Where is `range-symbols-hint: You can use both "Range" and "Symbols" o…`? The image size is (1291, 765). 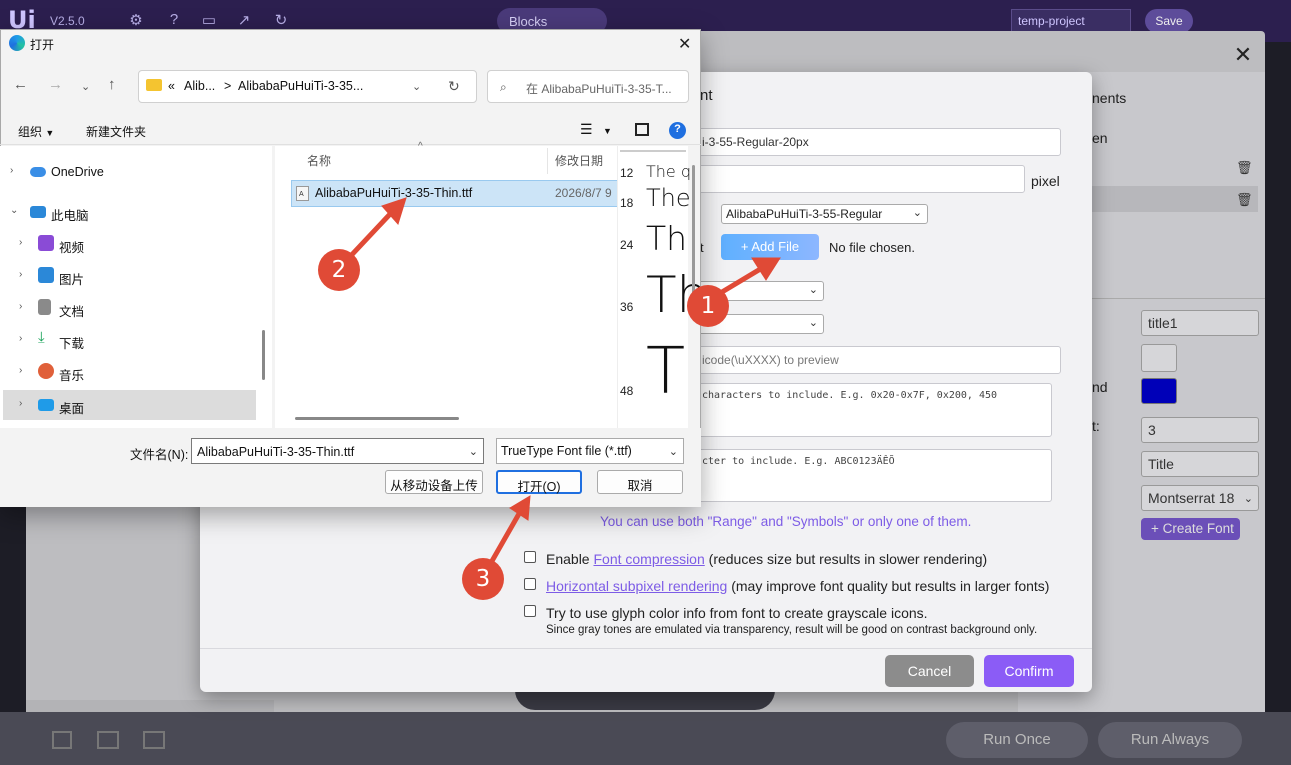
range-symbols-hint: You can use both "Range" and "Symbols" o… is located at coordinates (786, 521).